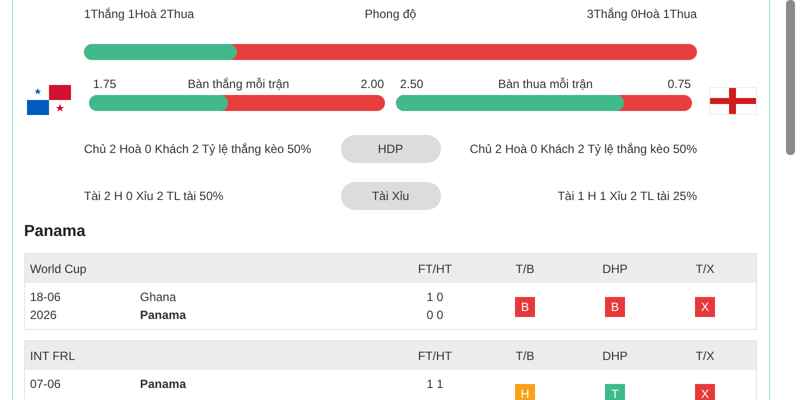  I want to click on score: 1 1, so click(435, 384).